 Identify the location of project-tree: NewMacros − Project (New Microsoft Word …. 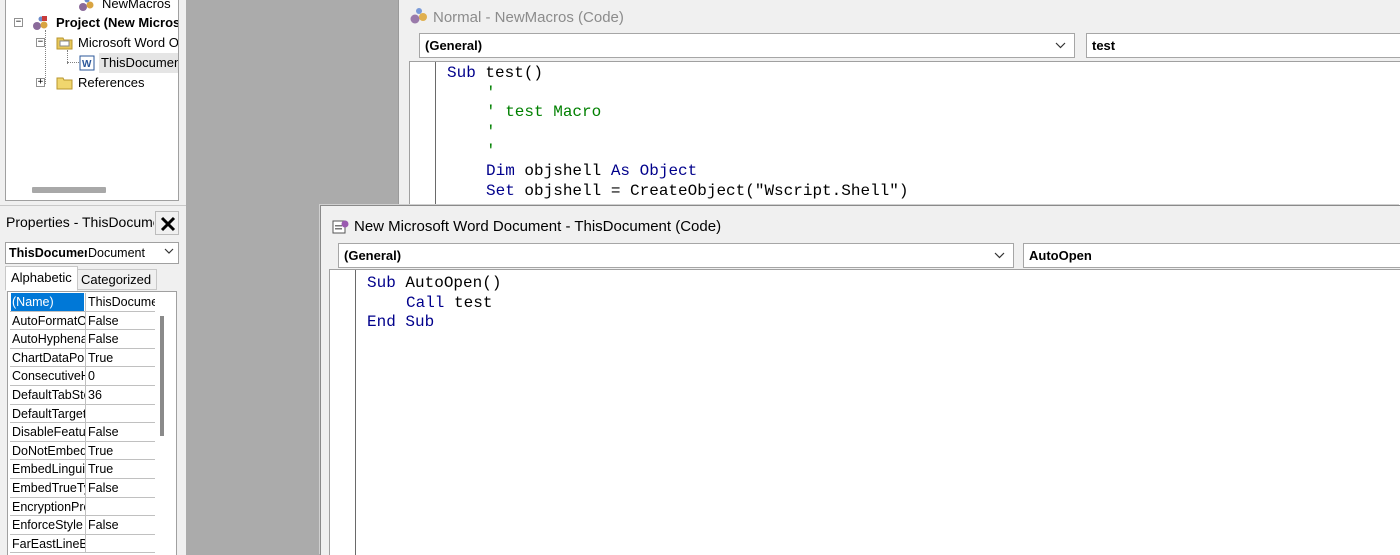
(92, 100).